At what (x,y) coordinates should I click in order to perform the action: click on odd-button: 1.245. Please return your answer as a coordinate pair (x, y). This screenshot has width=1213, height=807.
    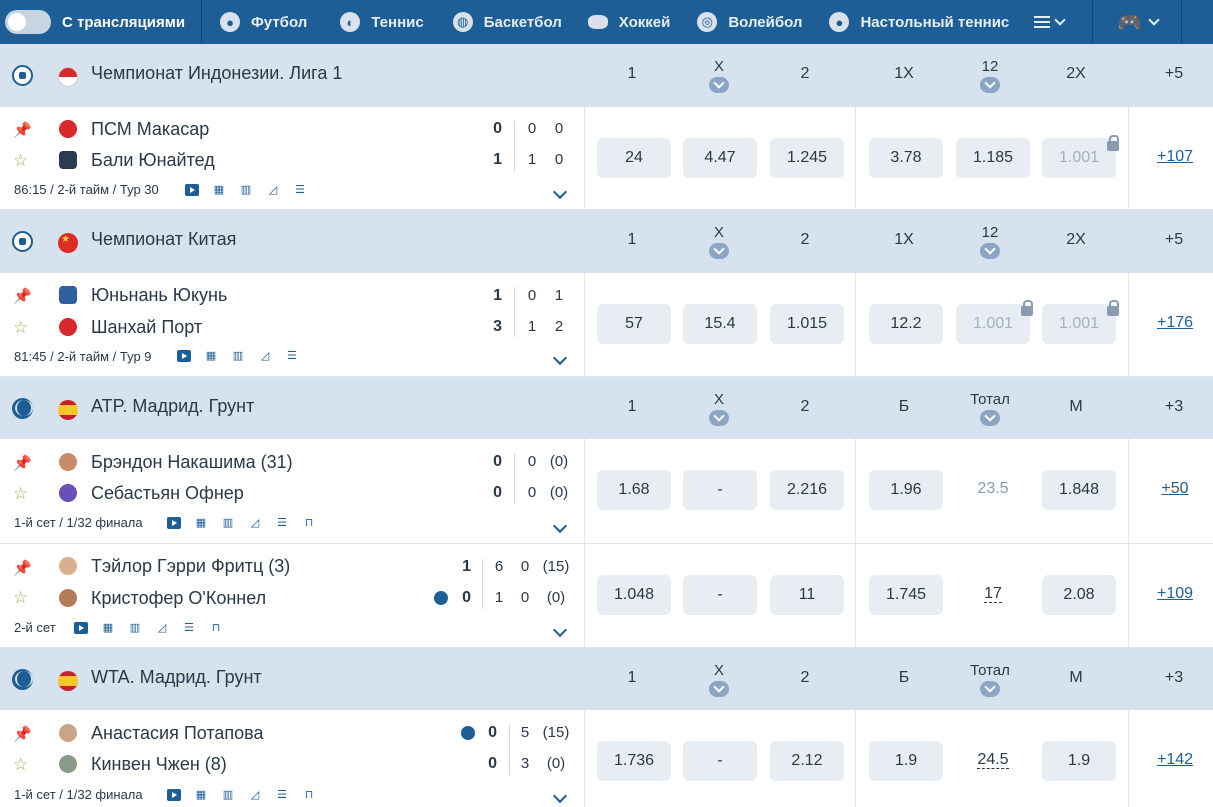
    Looking at the image, I should click on (807, 158).